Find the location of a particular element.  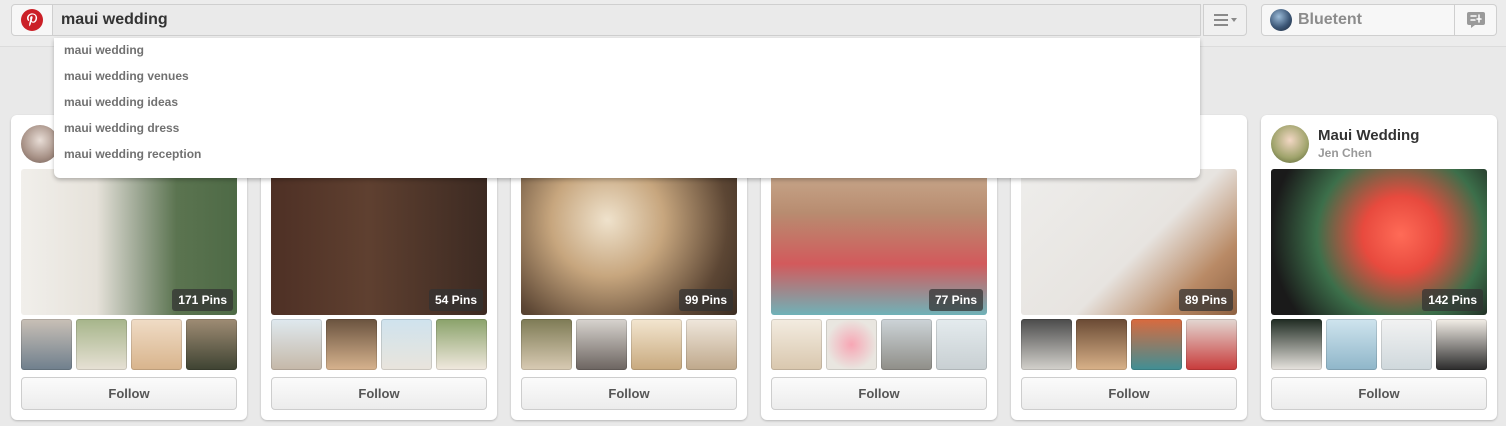

menu-button is located at coordinates (1225, 20).